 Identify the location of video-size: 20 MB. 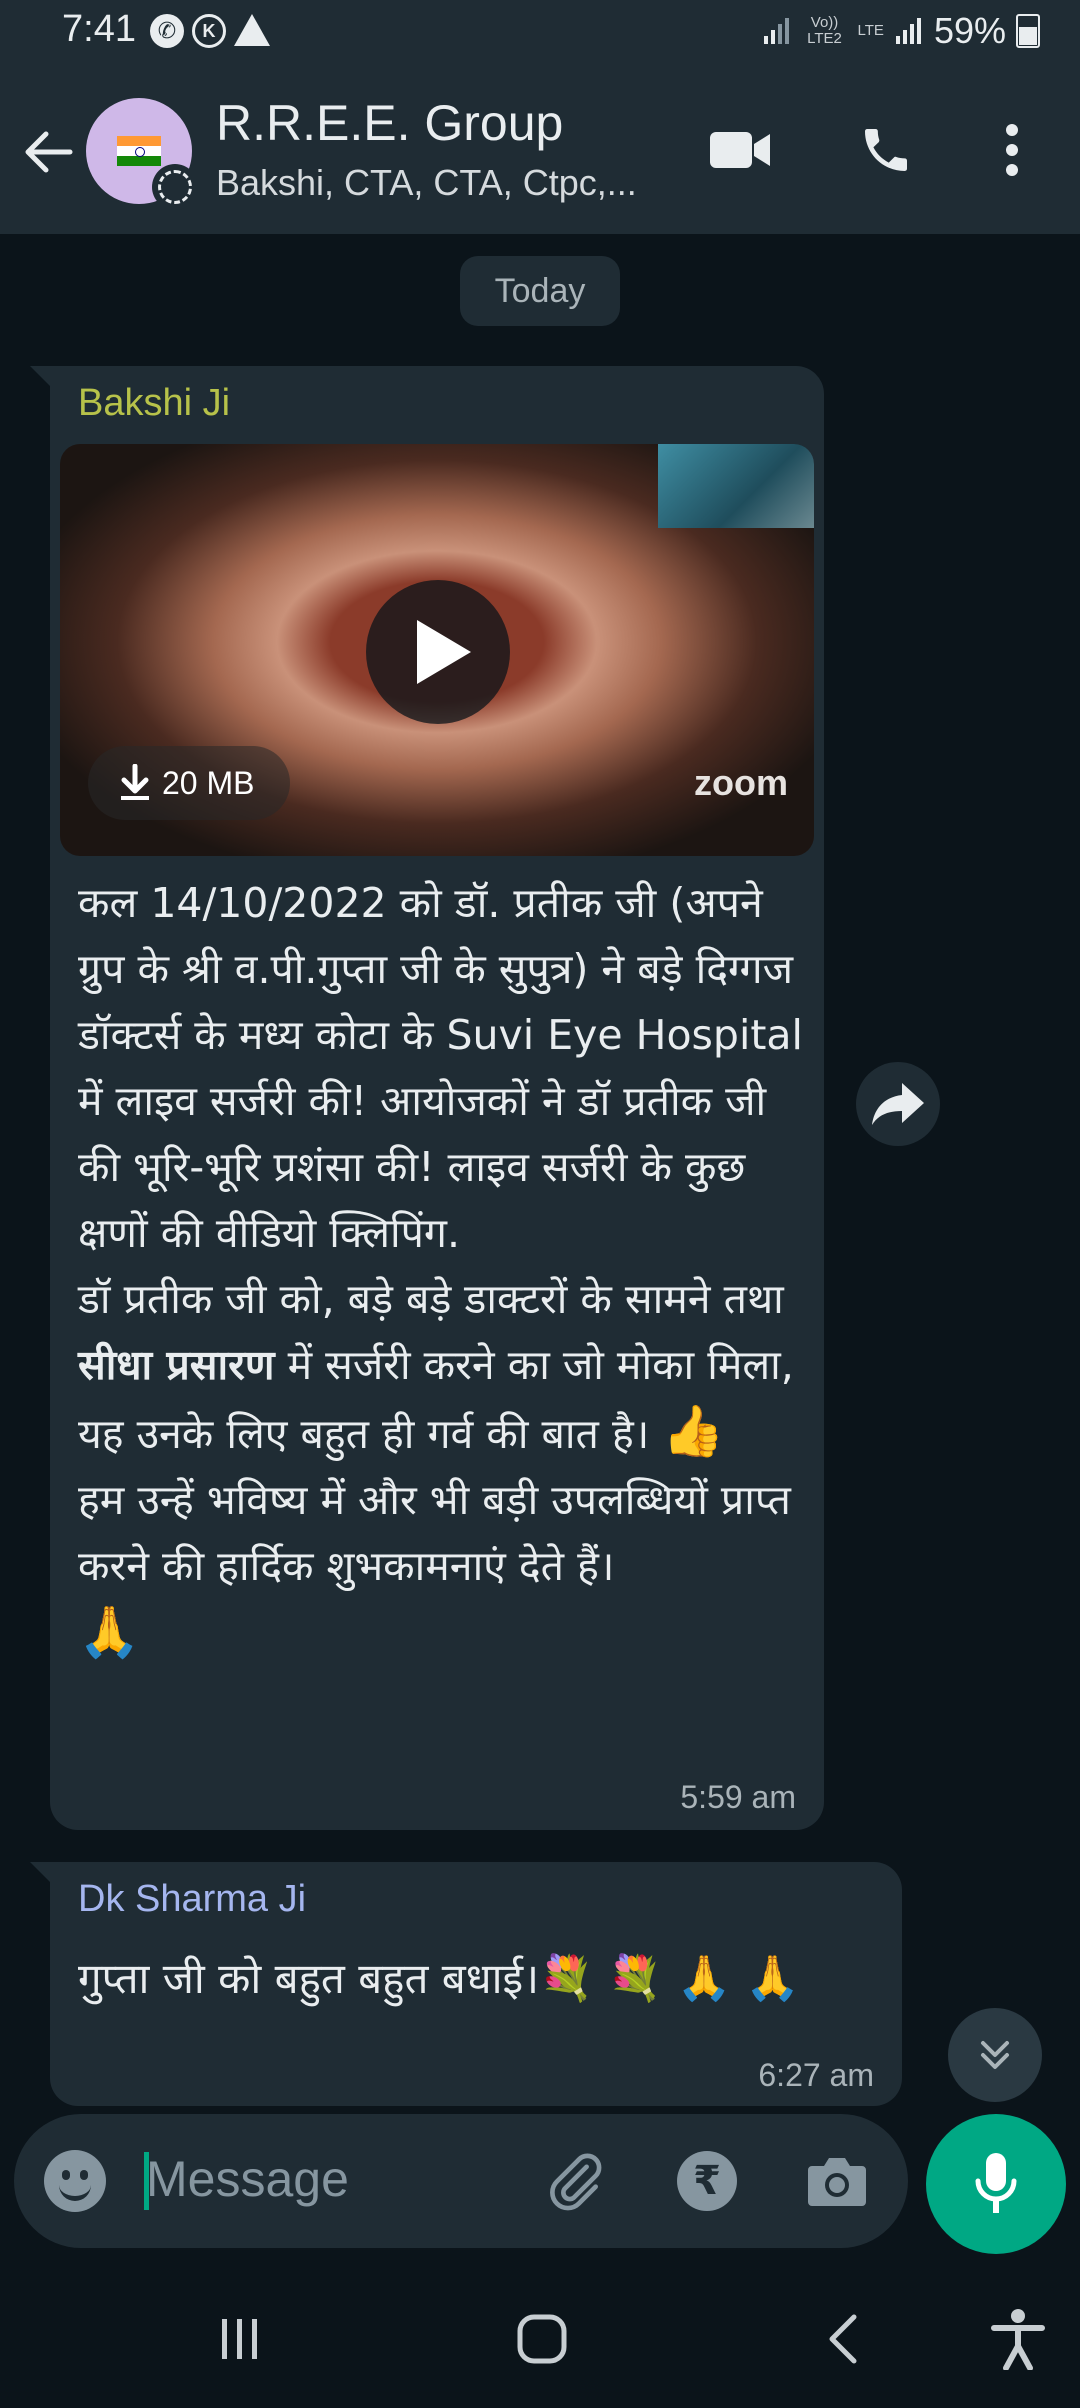
(208, 782).